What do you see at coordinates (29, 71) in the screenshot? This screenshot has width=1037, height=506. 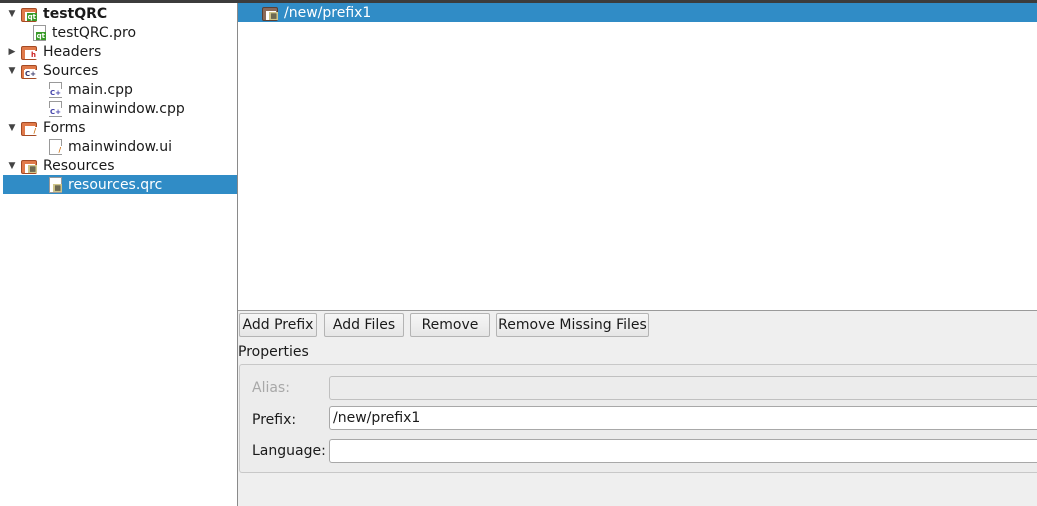 I see `sources-folder-icon: C+` at bounding box center [29, 71].